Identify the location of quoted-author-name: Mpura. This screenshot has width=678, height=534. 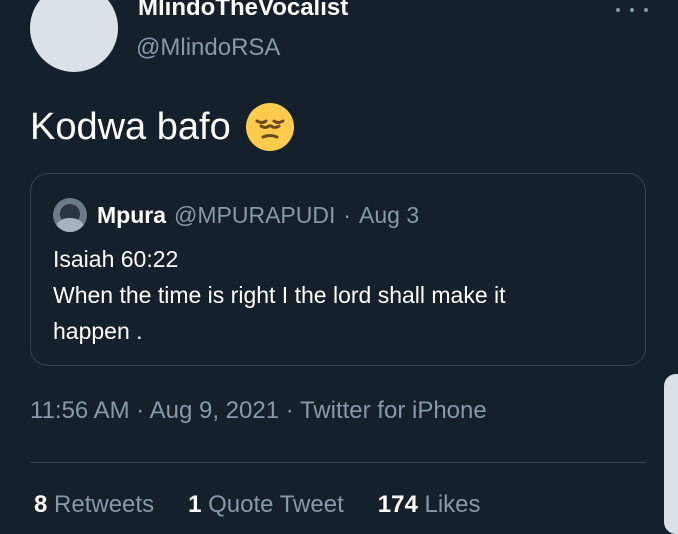
(131, 215).